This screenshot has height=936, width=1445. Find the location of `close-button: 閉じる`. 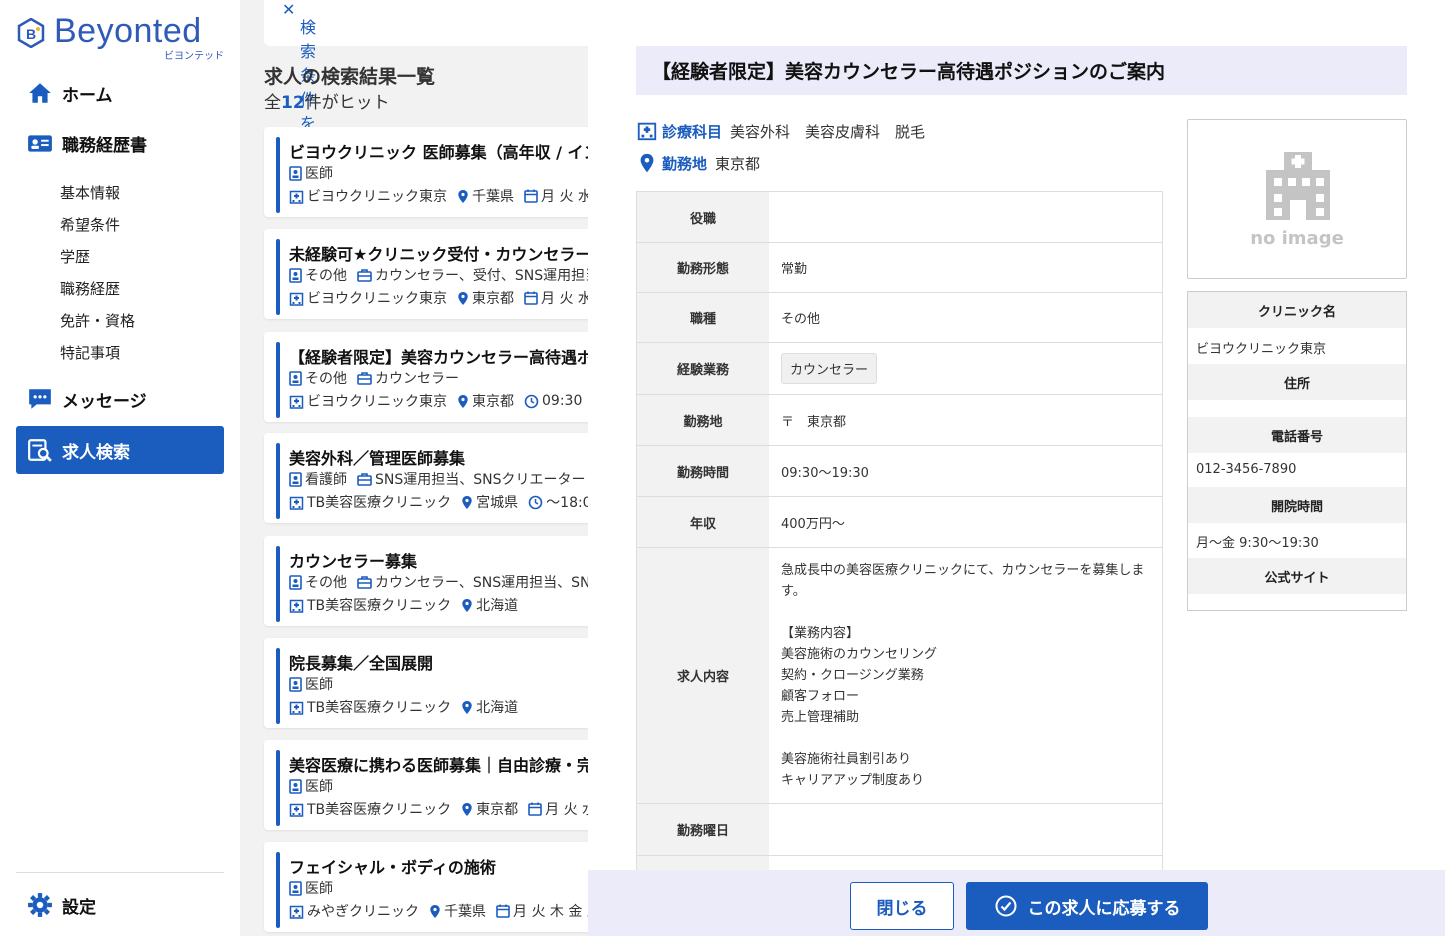

close-button: 閉じる is located at coordinates (902, 906).